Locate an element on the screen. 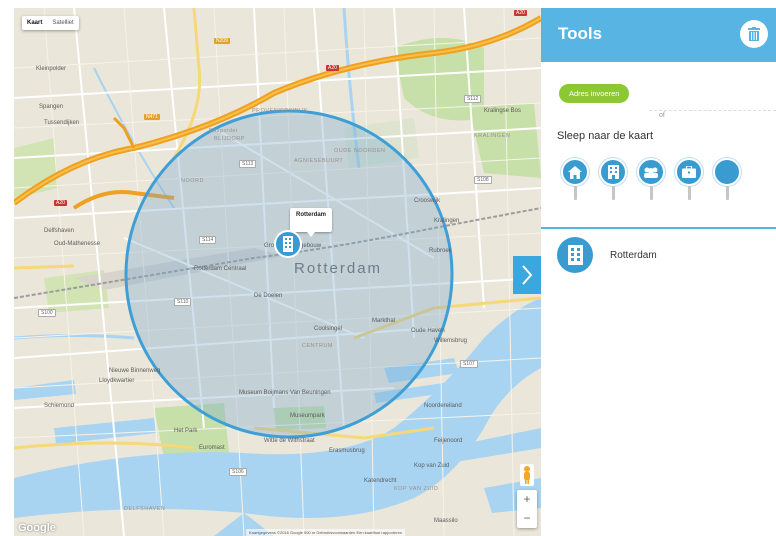 This screenshot has height=536, width=776. circle-icon is located at coordinates (727, 172).